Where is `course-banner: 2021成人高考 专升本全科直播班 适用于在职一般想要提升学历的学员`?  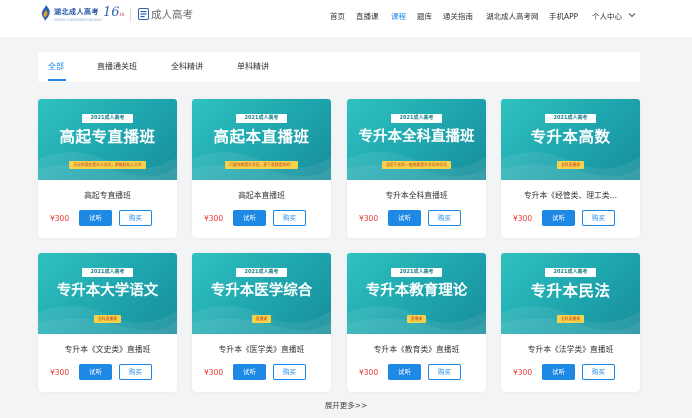 course-banner: 2021成人高考 专升本全科直播班 适用于在职一般想要提升学历的学员 is located at coordinates (416, 139).